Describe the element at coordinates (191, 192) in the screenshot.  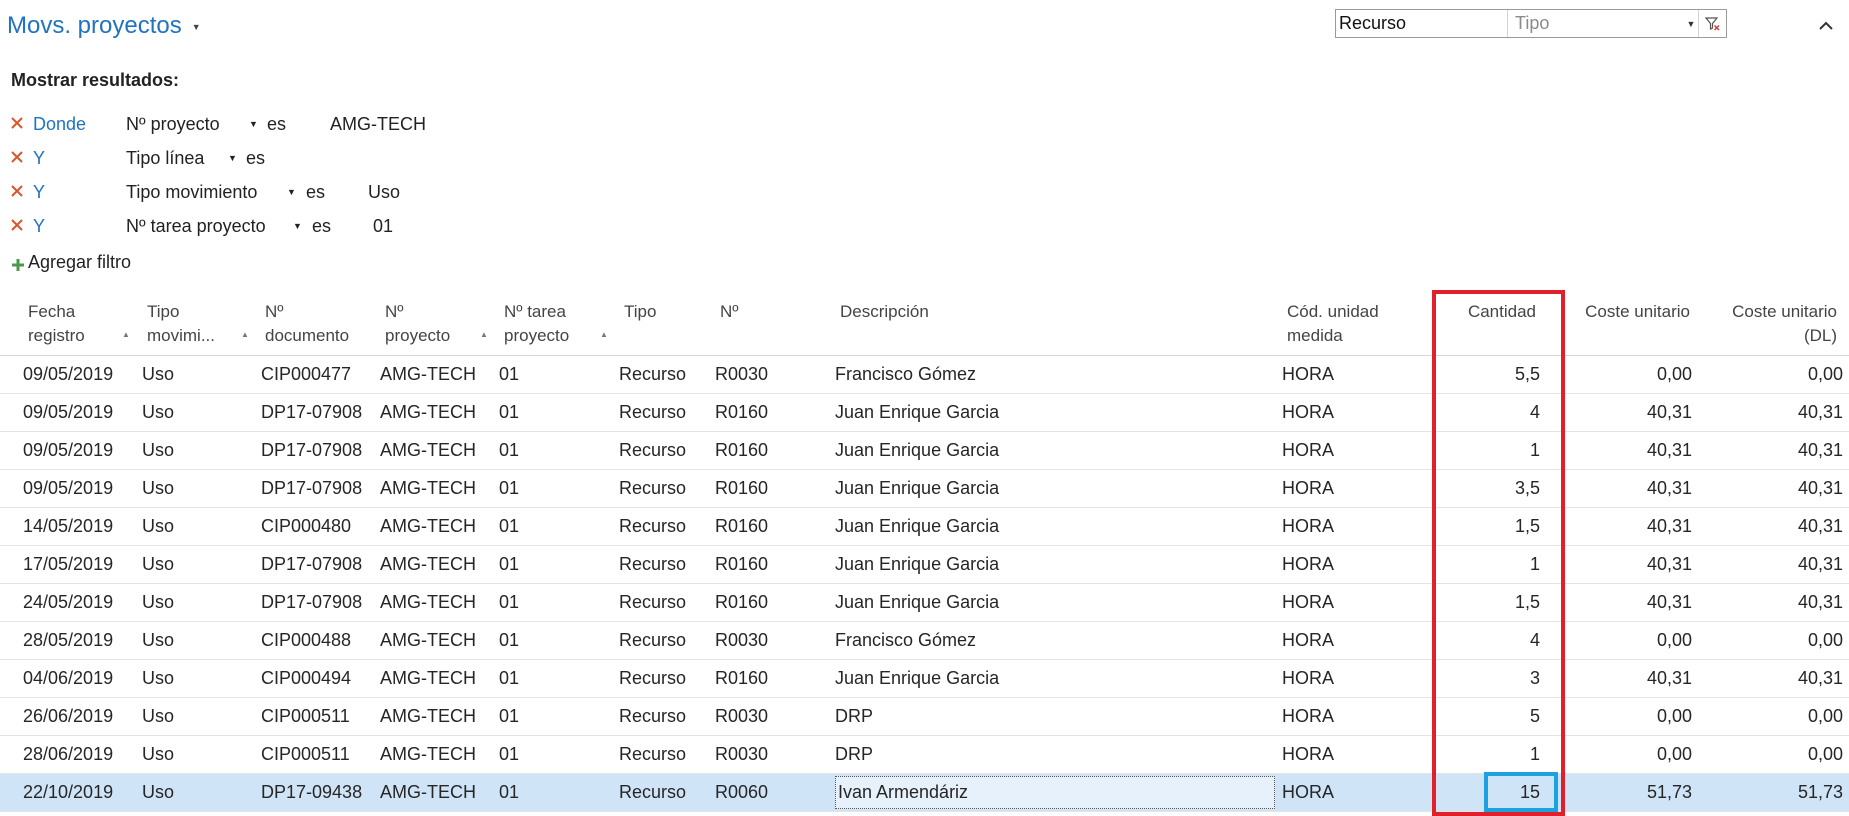
I see `filter-field: Tipo movimiento` at that location.